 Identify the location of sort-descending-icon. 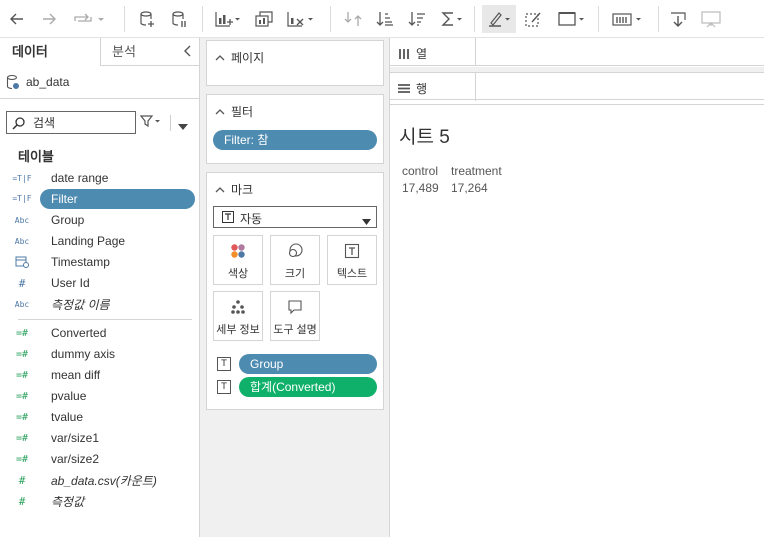
(416, 19).